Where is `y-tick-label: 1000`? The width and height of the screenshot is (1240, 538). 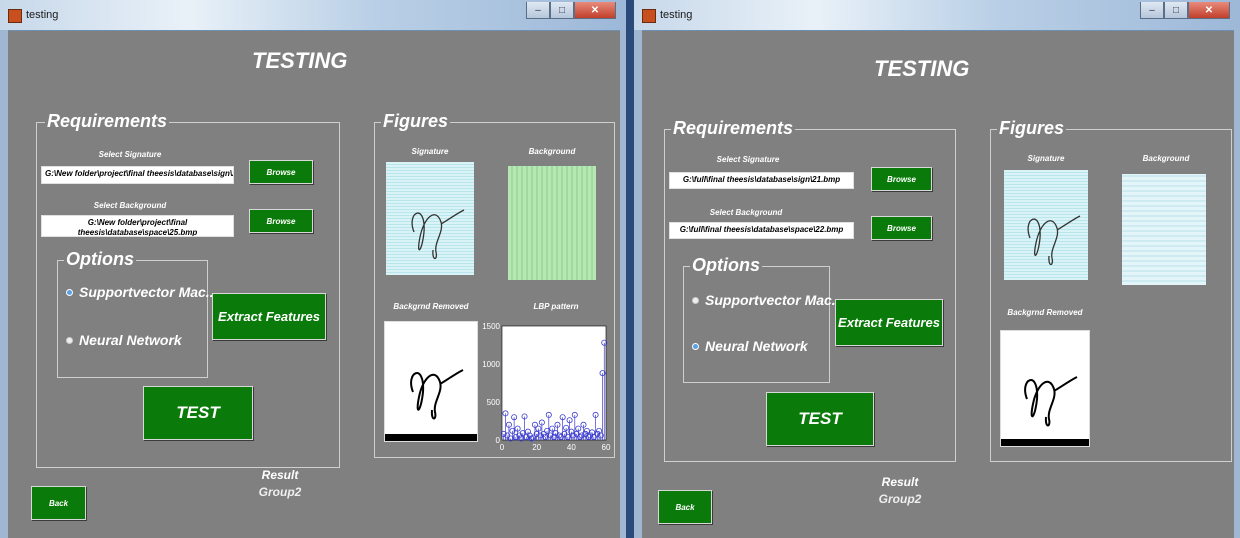 y-tick-label: 1000 is located at coordinates (491, 364).